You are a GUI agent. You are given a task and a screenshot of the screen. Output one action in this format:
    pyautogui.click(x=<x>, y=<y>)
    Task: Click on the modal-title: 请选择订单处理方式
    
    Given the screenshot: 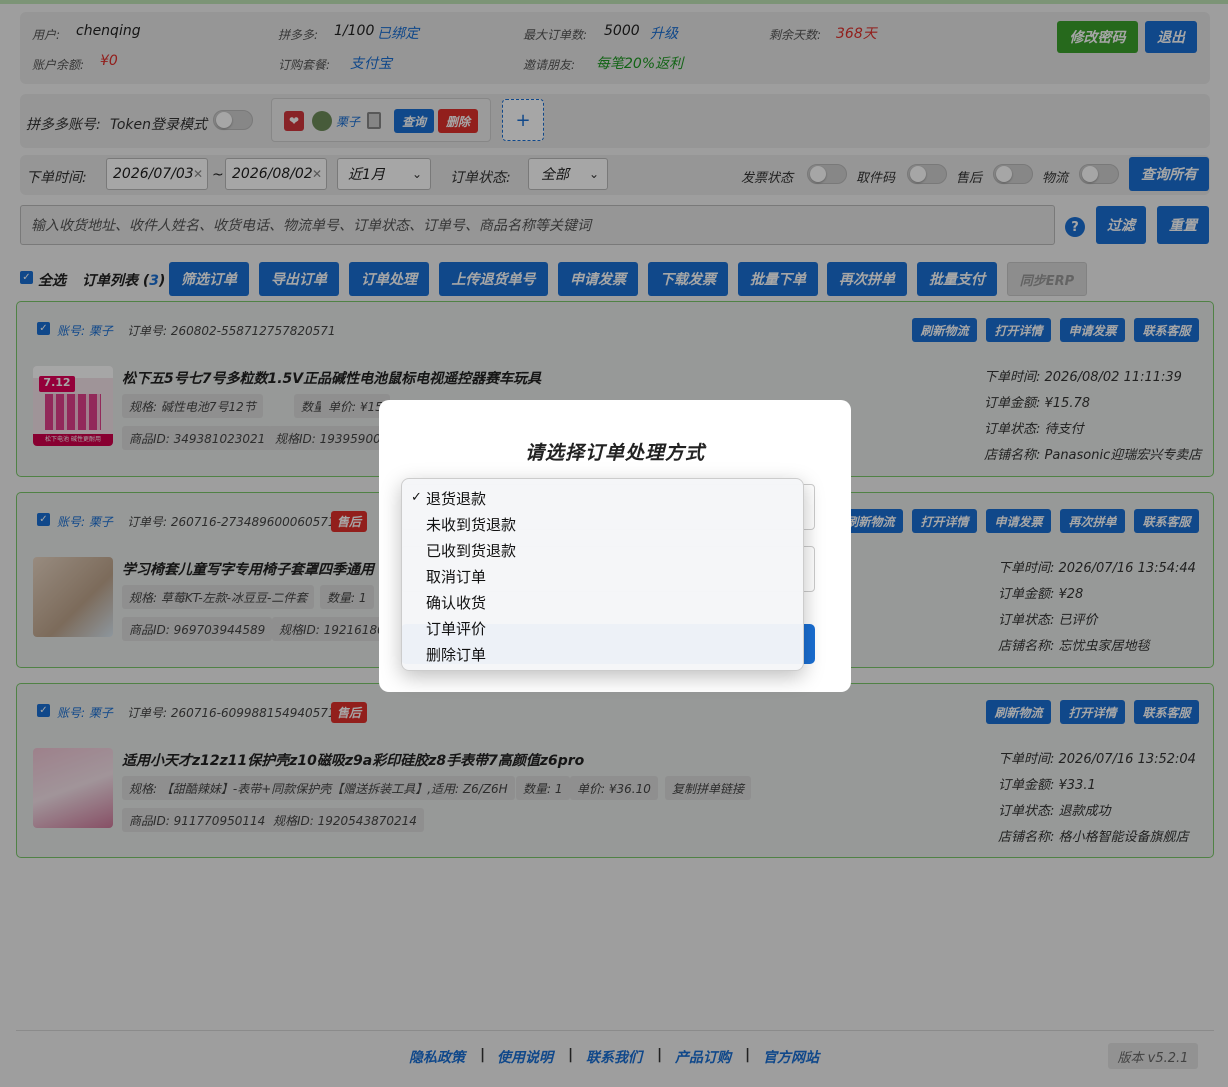 What is the action you would take?
    pyautogui.click(x=614, y=453)
    